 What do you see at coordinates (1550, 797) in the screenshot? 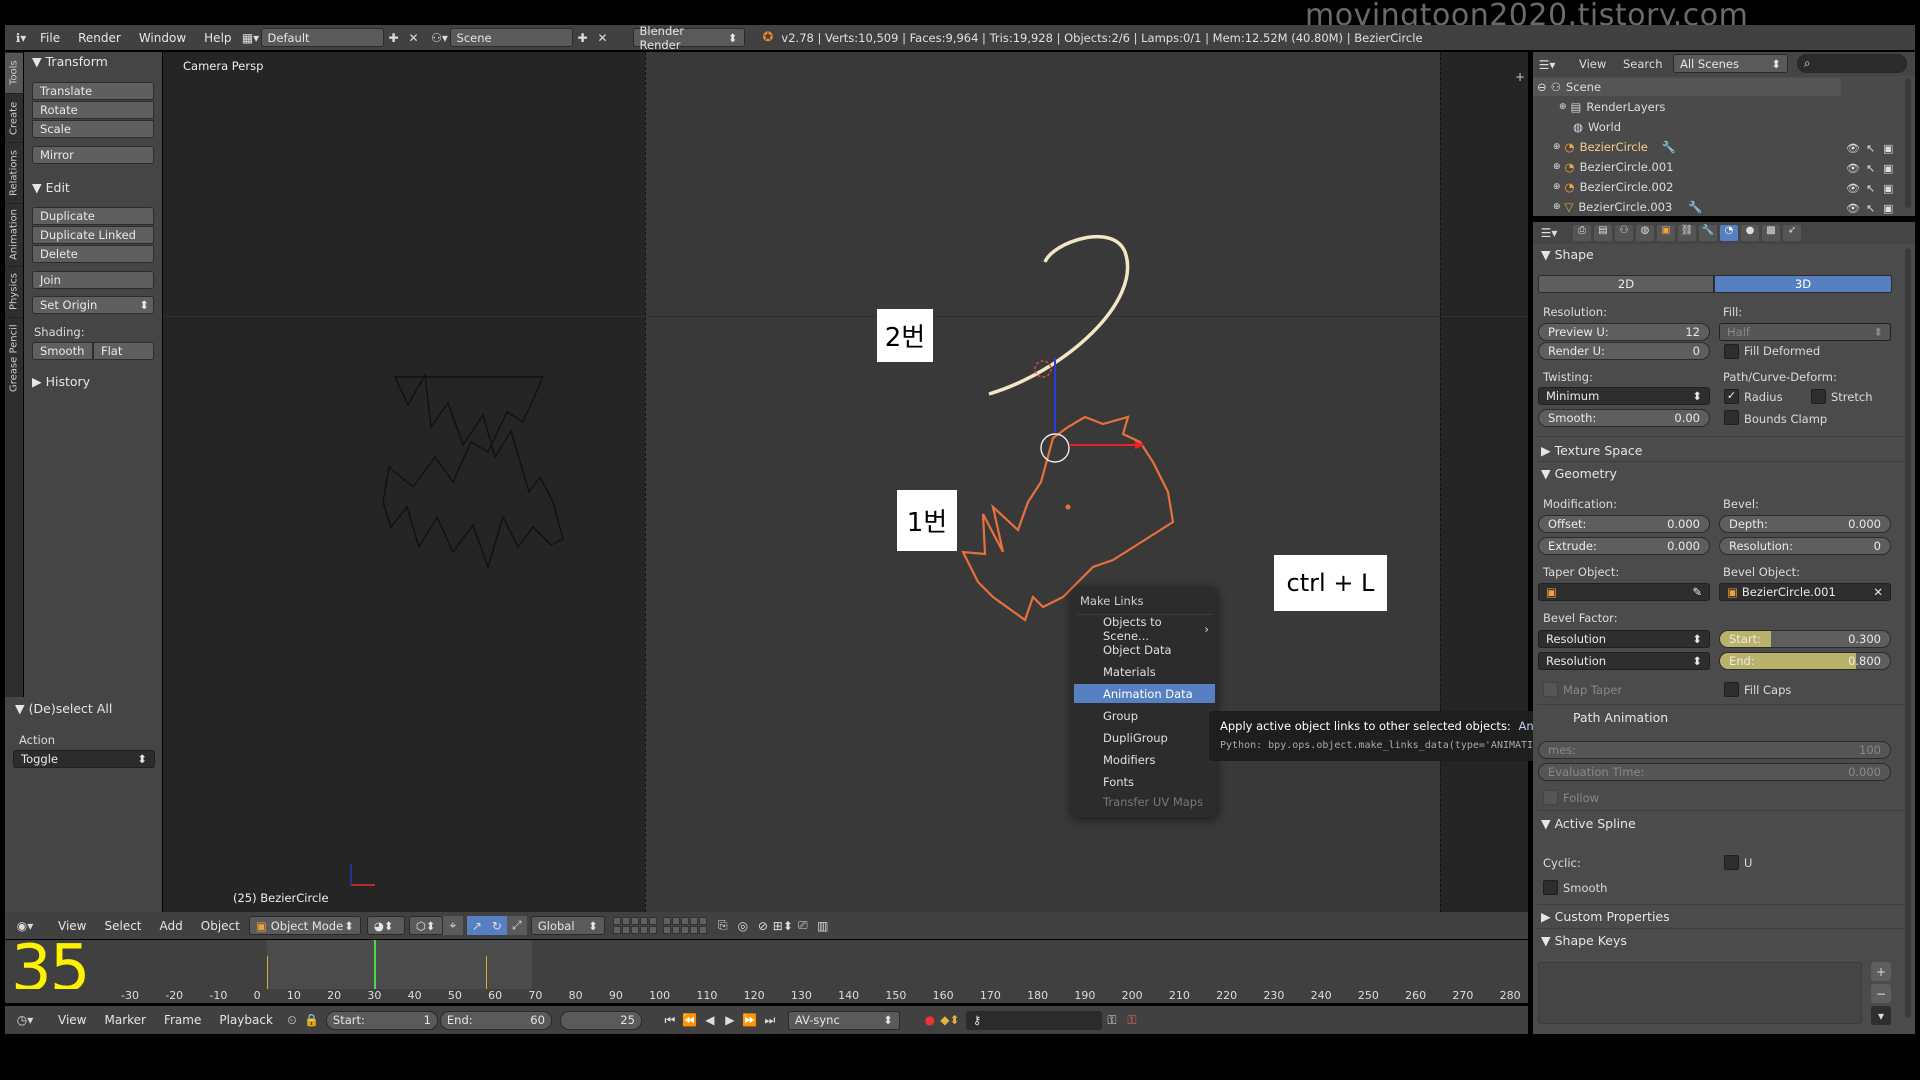
I see `follow-checkbox` at bounding box center [1550, 797].